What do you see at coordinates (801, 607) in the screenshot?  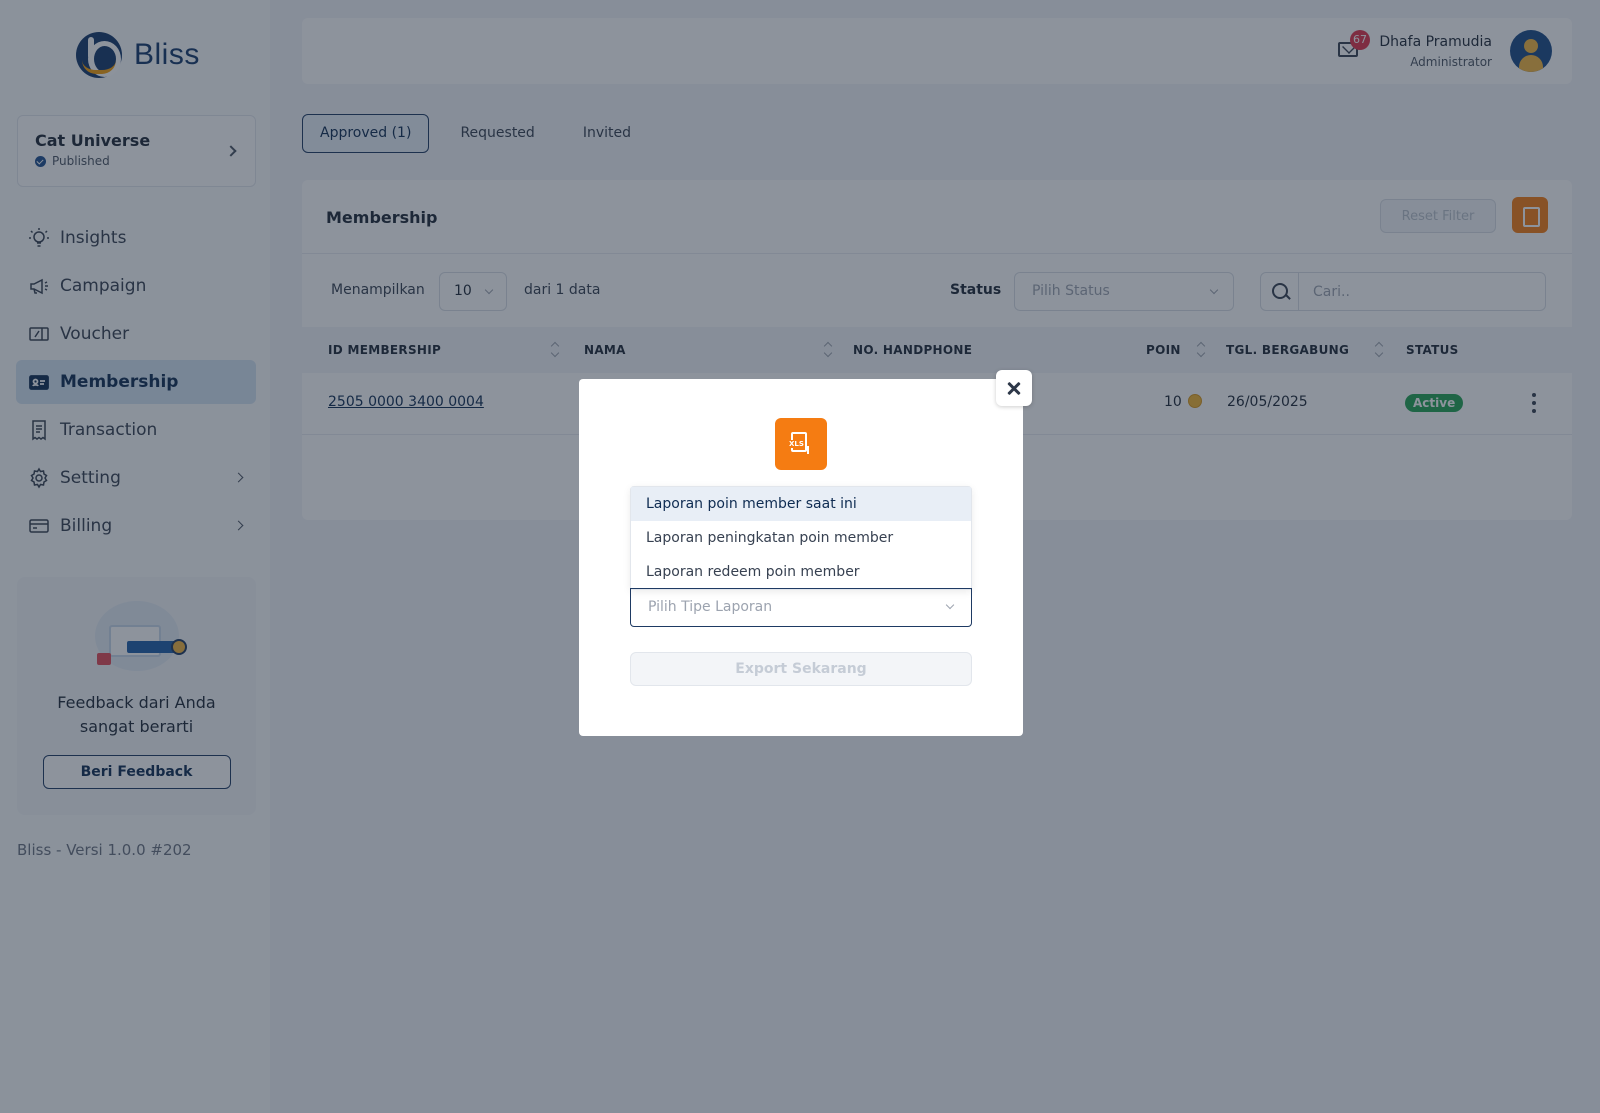 I see `report-type-select: Pilih Tipe Laporan` at bounding box center [801, 607].